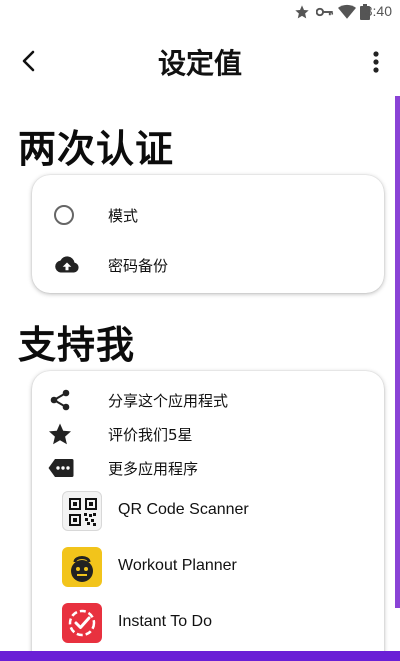 Image resolution: width=400 pixels, height=661 pixels. Describe the element at coordinates (165, 621) in the screenshot. I see `app-name-instant-to-do: Instant To Do` at that location.